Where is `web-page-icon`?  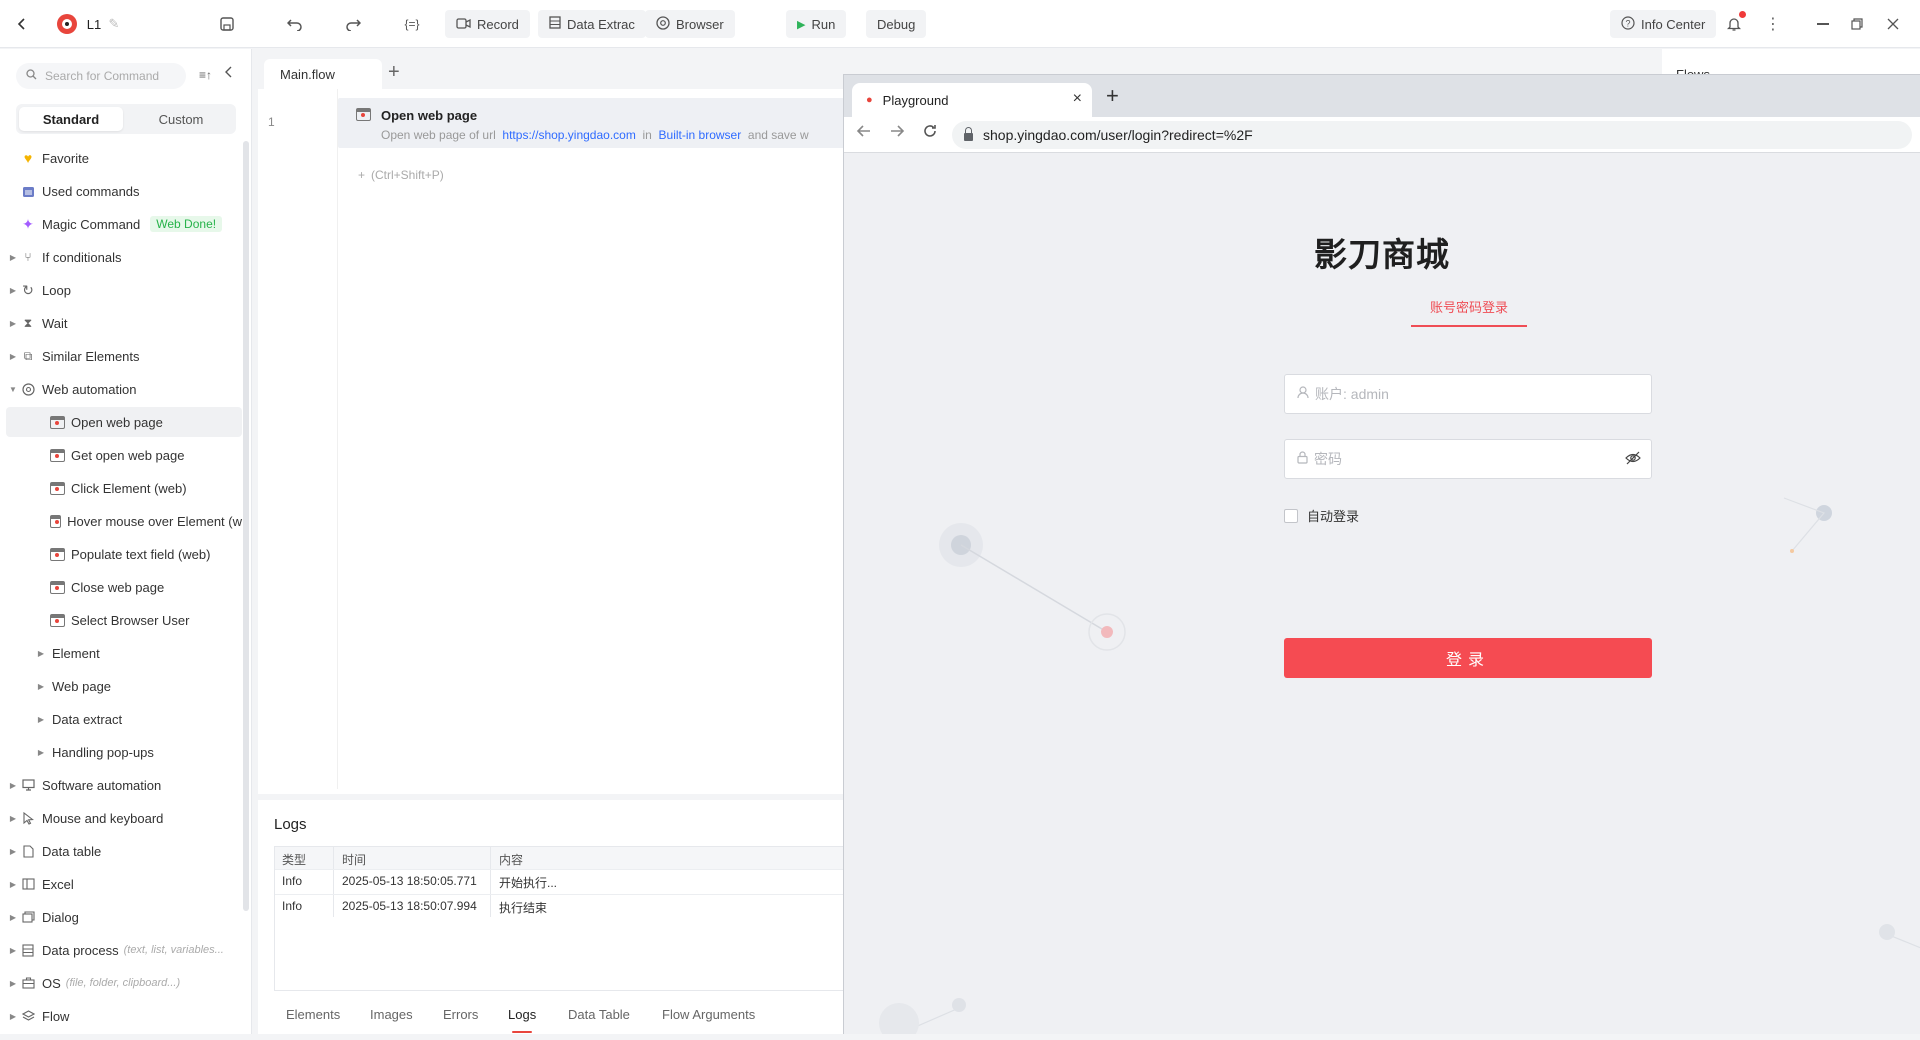 web-page-icon is located at coordinates (57, 422).